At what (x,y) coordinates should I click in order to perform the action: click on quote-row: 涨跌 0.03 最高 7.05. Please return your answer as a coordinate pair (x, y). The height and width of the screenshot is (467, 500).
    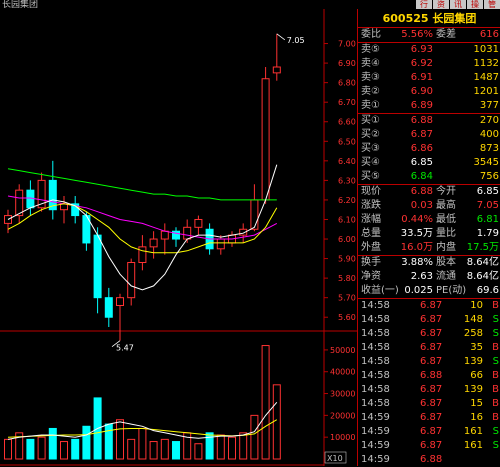
    Looking at the image, I should click on (429, 206).